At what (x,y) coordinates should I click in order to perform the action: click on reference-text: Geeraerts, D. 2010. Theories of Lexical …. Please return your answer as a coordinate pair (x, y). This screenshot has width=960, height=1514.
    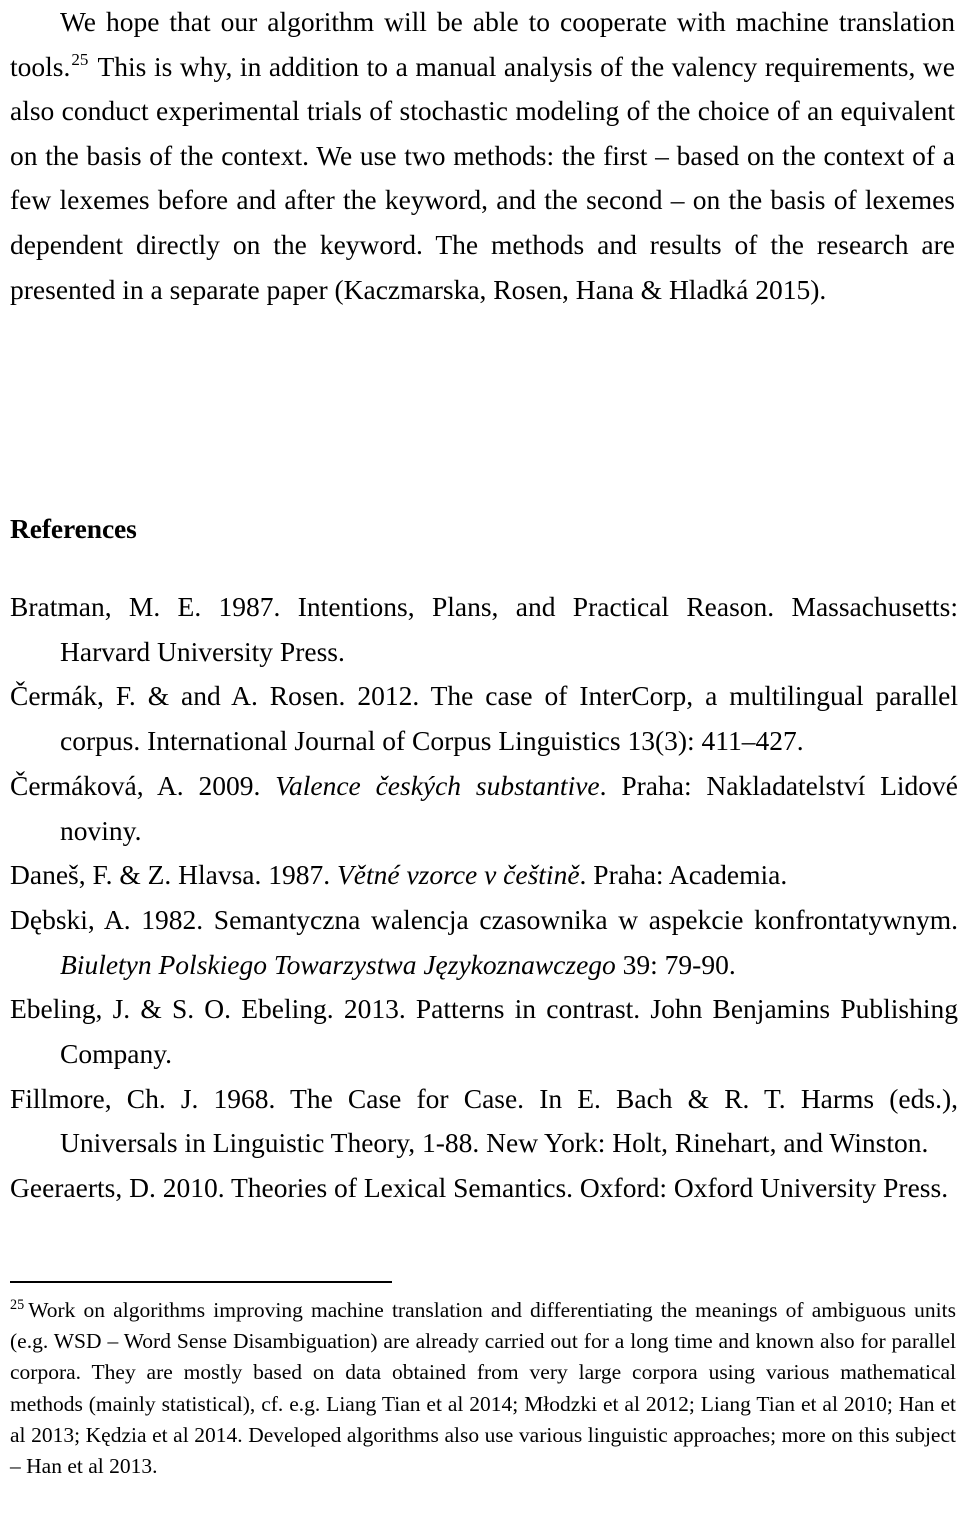
    Looking at the image, I should click on (479, 1188).